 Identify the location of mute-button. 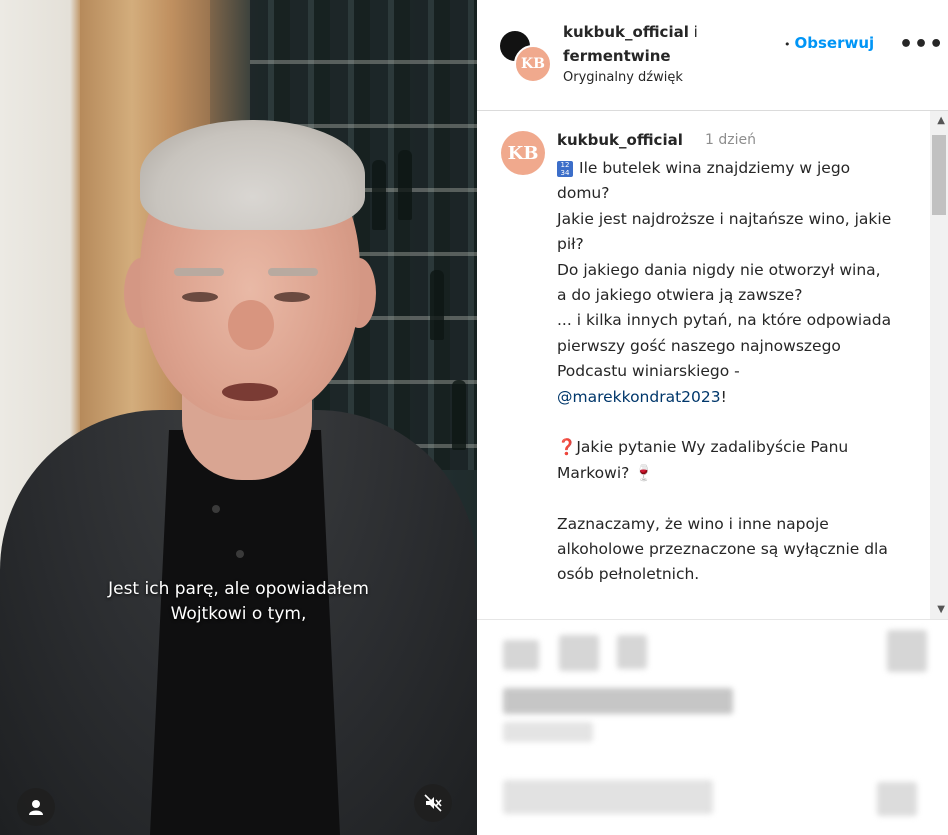
(433, 803).